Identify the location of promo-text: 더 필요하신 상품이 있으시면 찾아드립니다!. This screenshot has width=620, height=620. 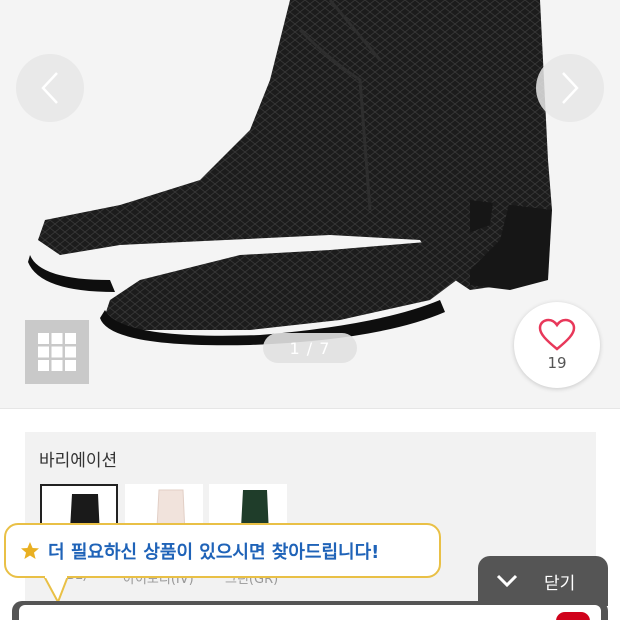
(214, 552).